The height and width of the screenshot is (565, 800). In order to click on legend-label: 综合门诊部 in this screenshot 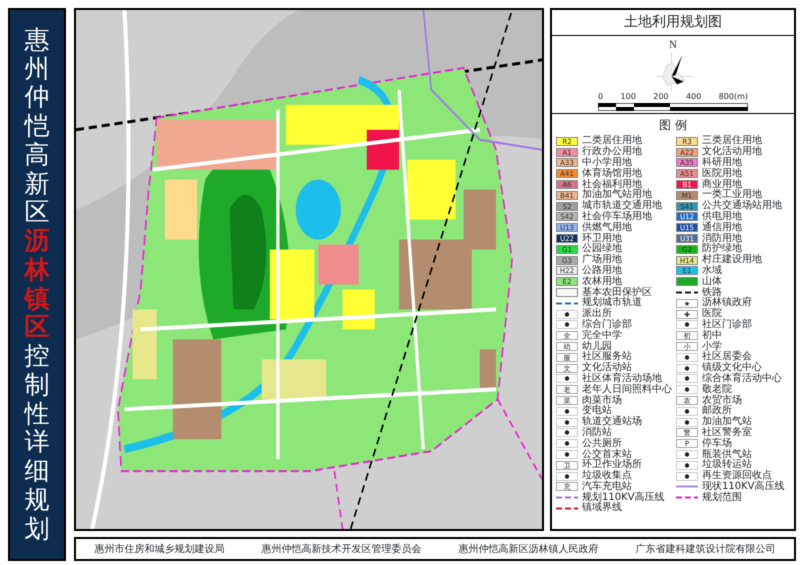, I will do `click(607, 325)`.